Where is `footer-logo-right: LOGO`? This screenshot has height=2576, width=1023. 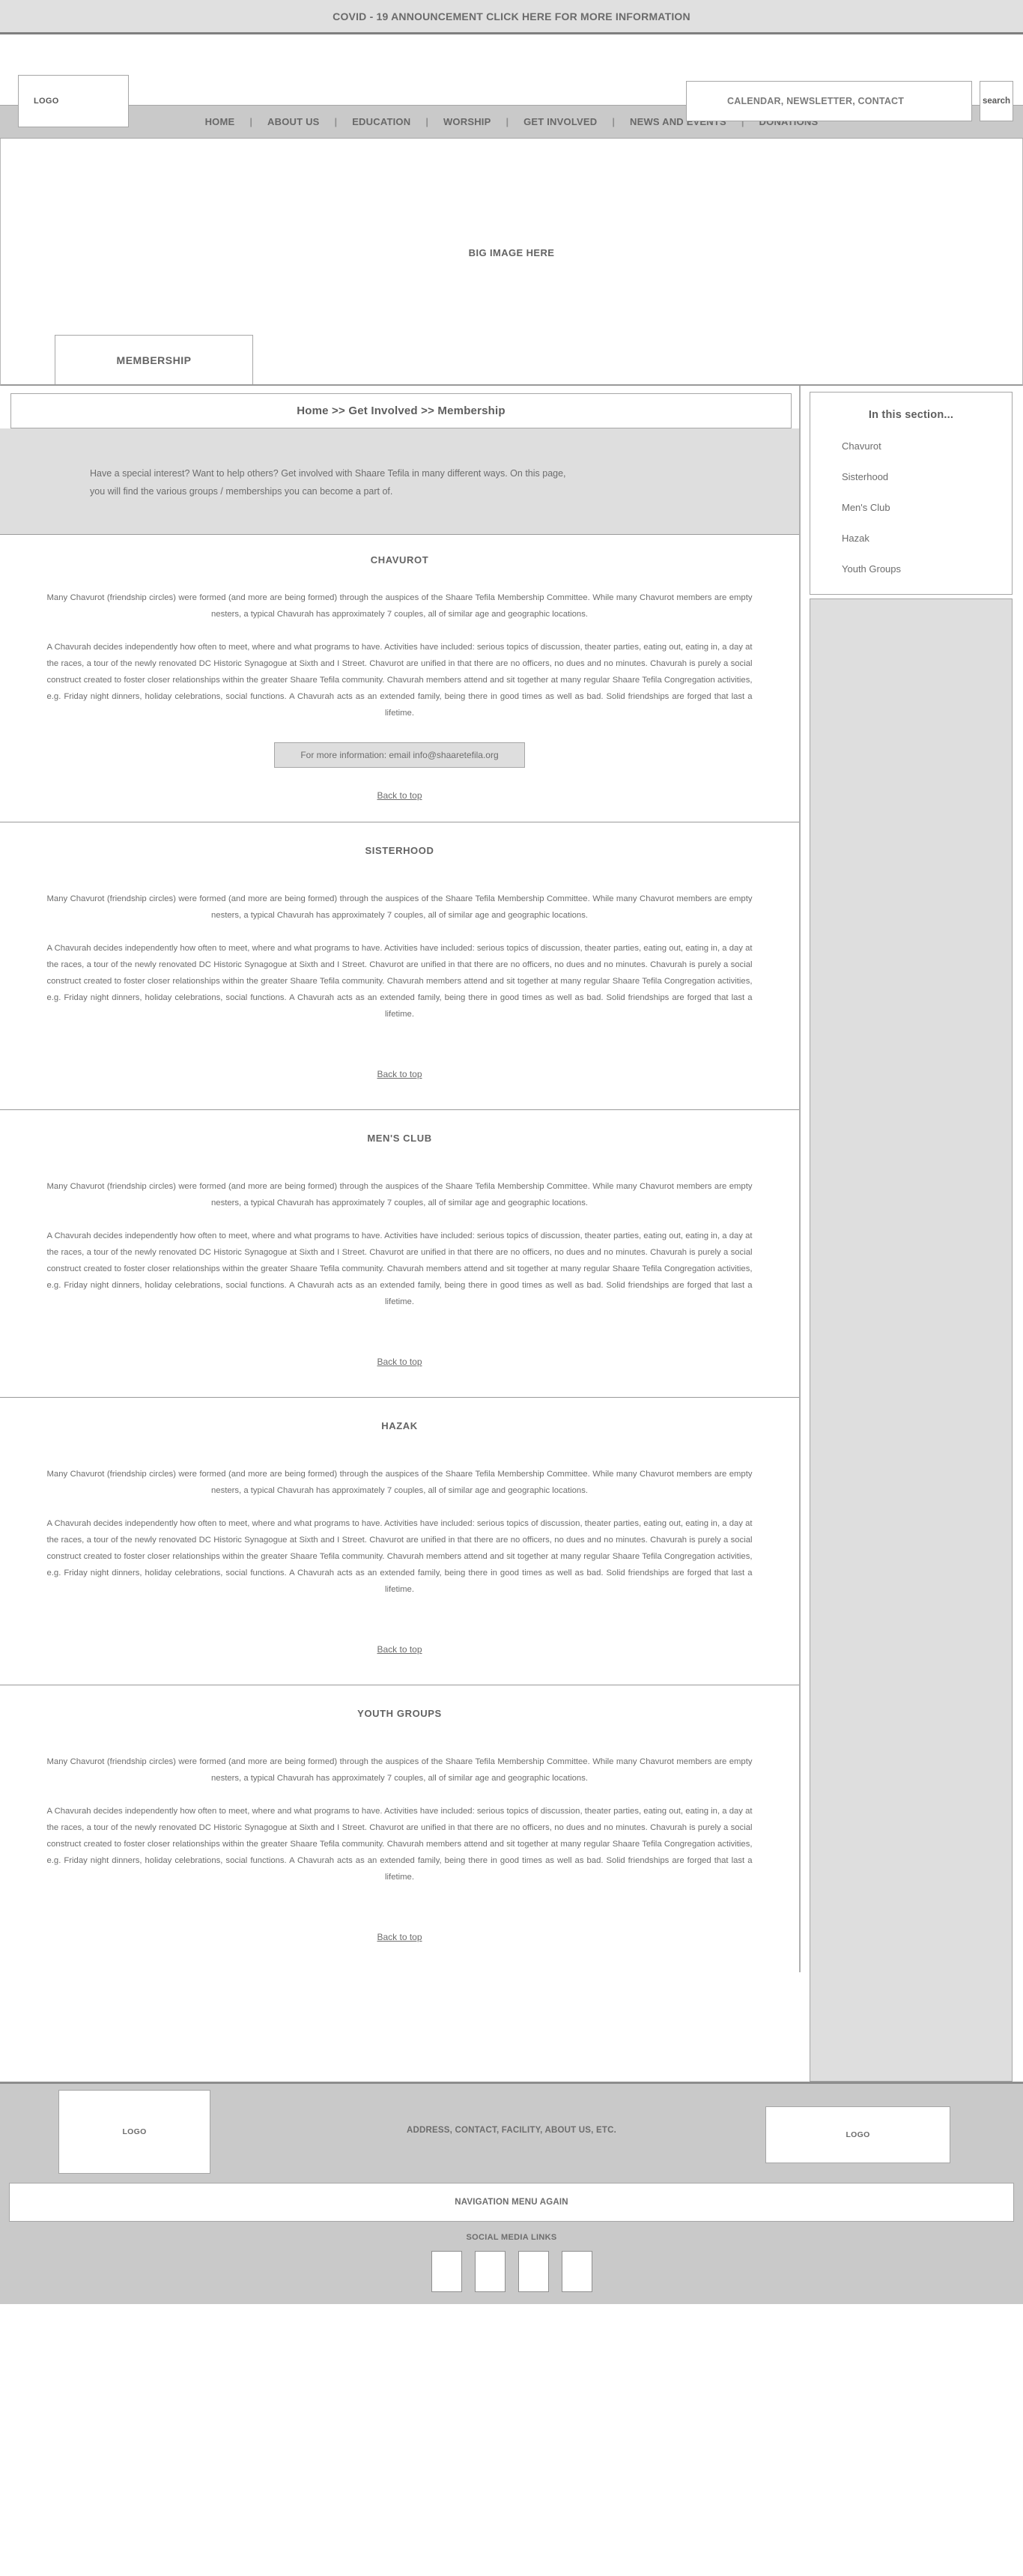 footer-logo-right: LOGO is located at coordinates (857, 2134).